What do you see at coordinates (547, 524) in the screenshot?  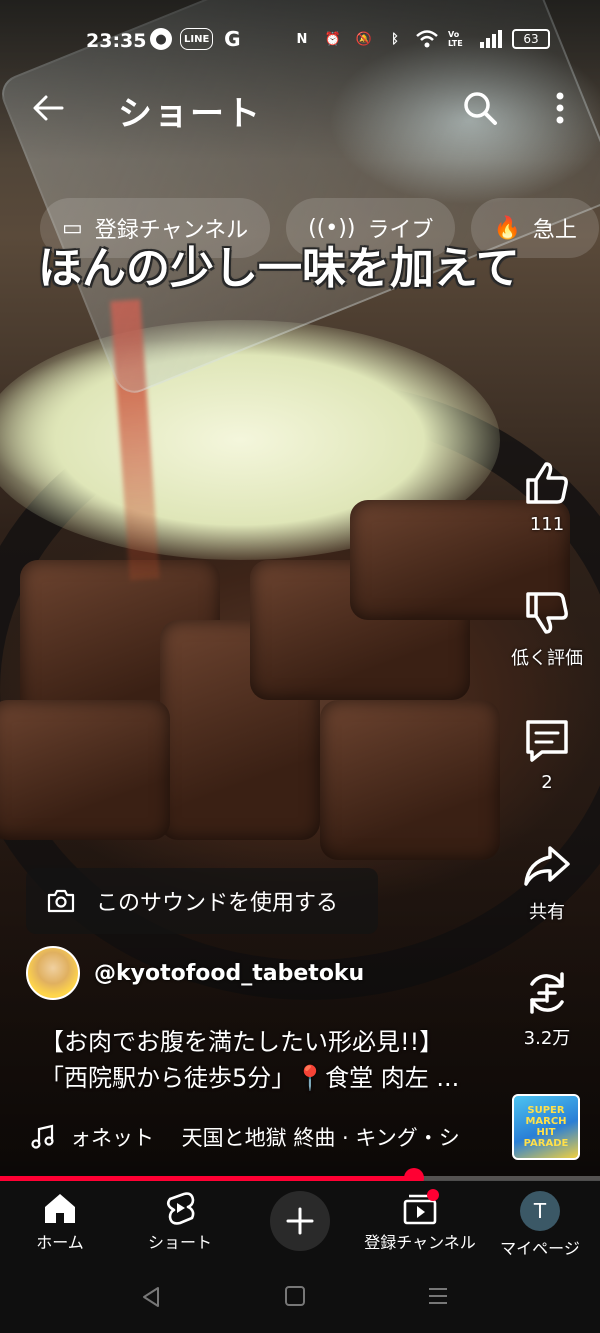 I see `like-count: 111` at bounding box center [547, 524].